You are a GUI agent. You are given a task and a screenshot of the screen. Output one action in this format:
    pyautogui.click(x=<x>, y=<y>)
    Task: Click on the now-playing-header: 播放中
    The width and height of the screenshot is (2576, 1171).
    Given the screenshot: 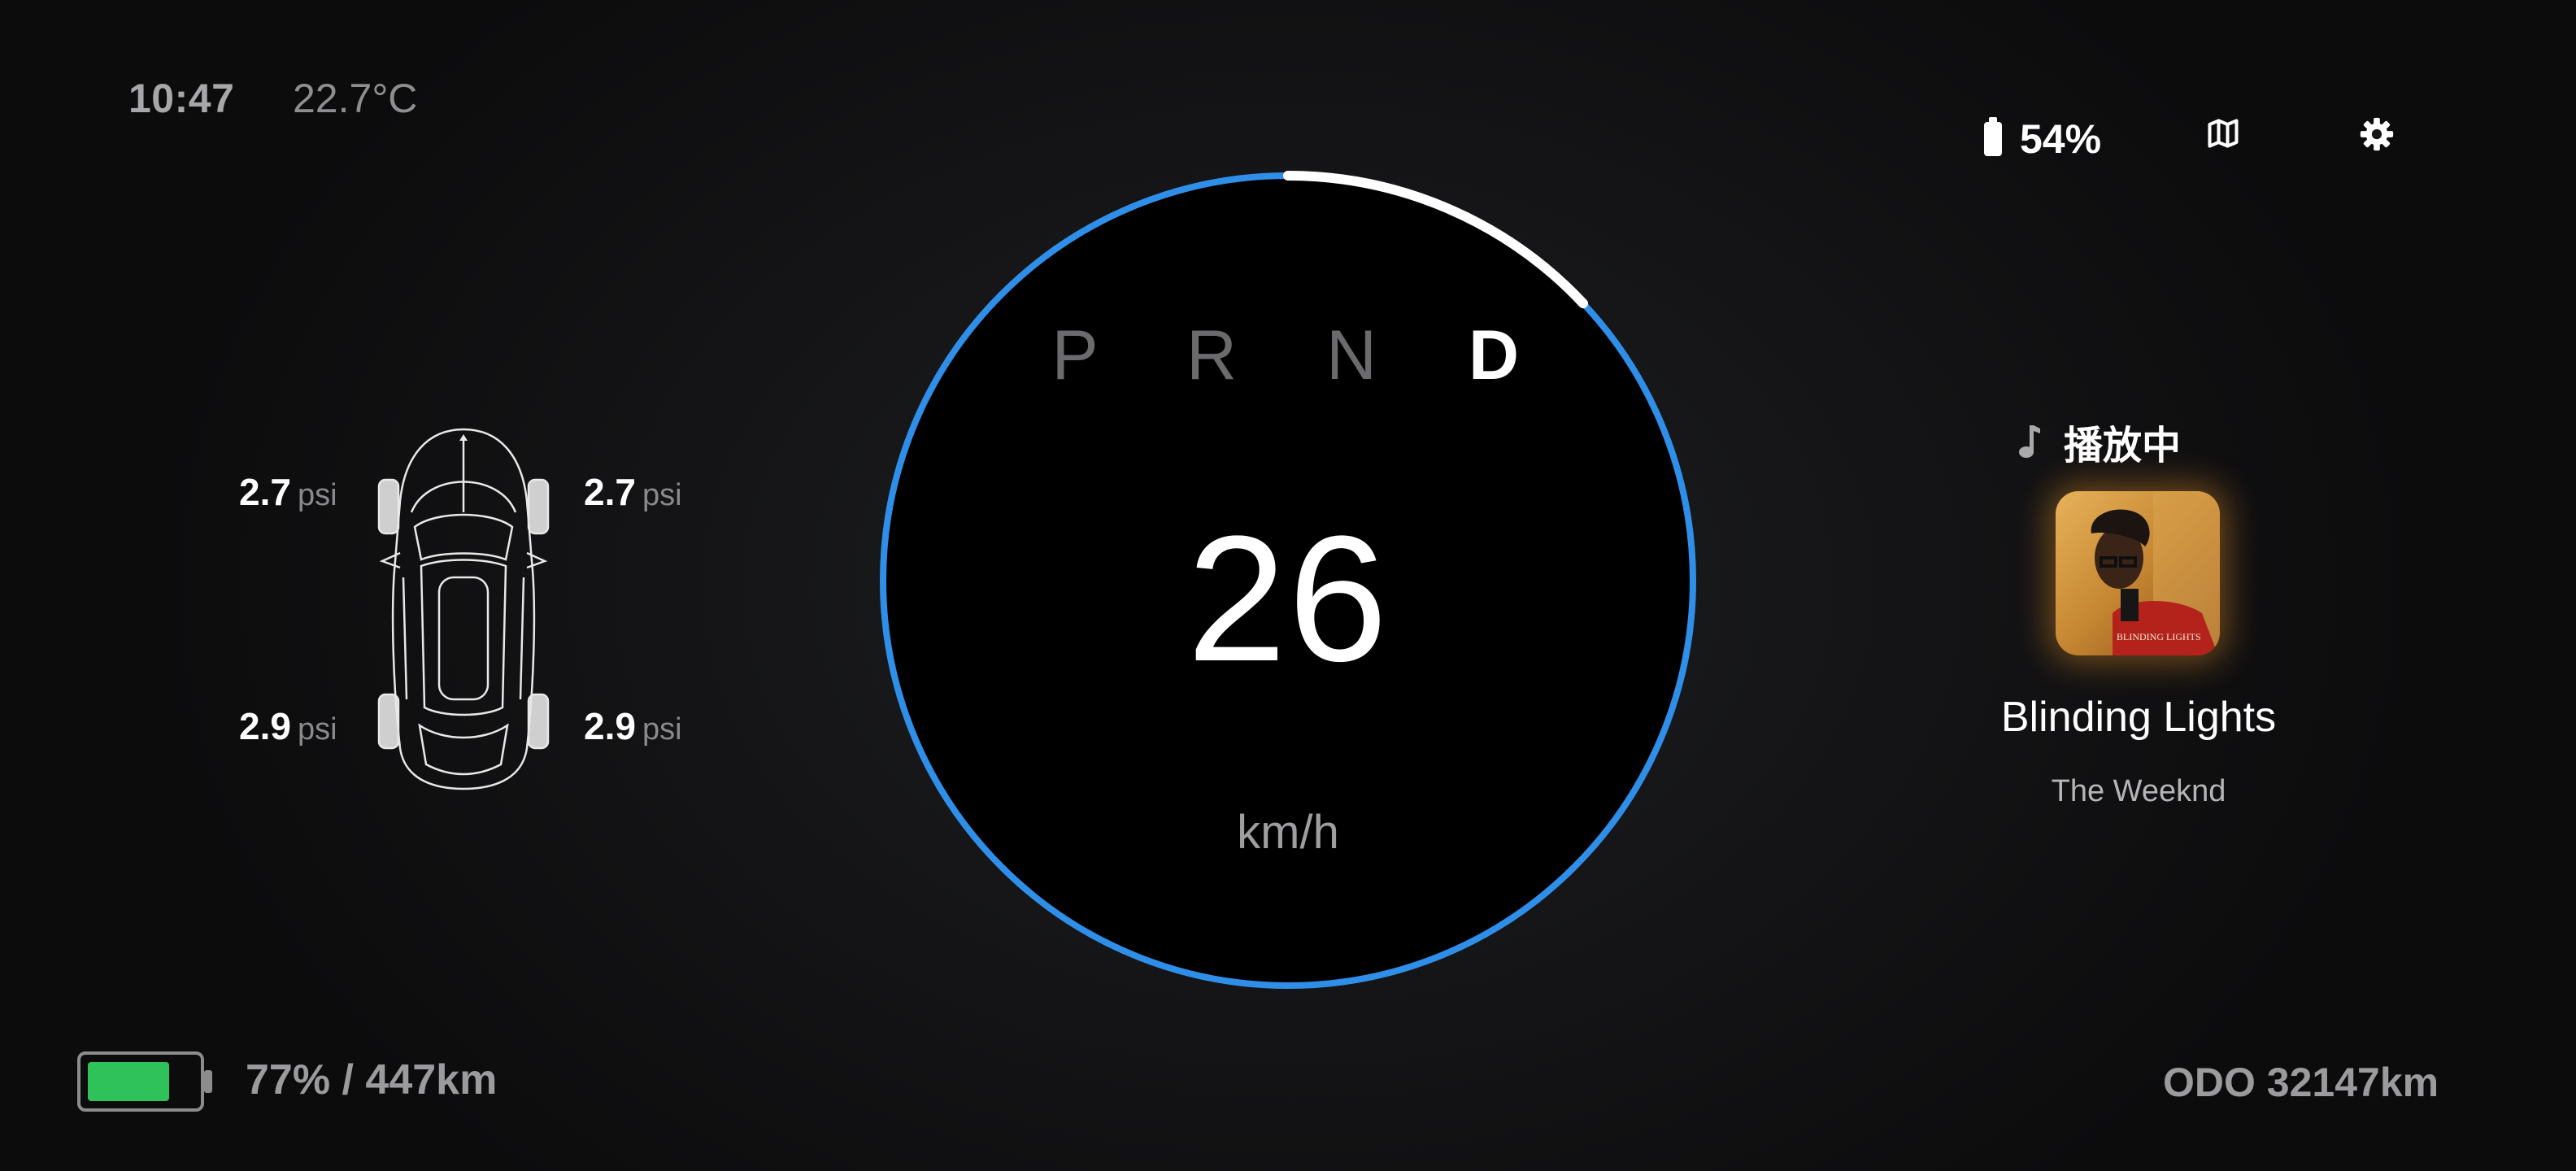 What is the action you would take?
    pyautogui.click(x=2099, y=441)
    